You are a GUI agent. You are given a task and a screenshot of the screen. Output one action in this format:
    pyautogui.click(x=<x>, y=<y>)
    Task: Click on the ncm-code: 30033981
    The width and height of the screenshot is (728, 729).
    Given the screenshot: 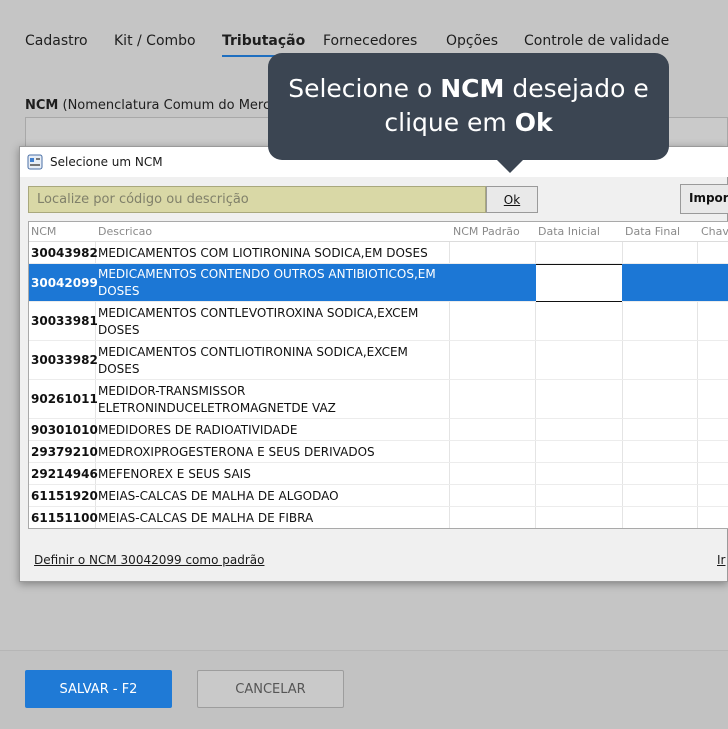 What is the action you would take?
    pyautogui.click(x=64, y=321)
    